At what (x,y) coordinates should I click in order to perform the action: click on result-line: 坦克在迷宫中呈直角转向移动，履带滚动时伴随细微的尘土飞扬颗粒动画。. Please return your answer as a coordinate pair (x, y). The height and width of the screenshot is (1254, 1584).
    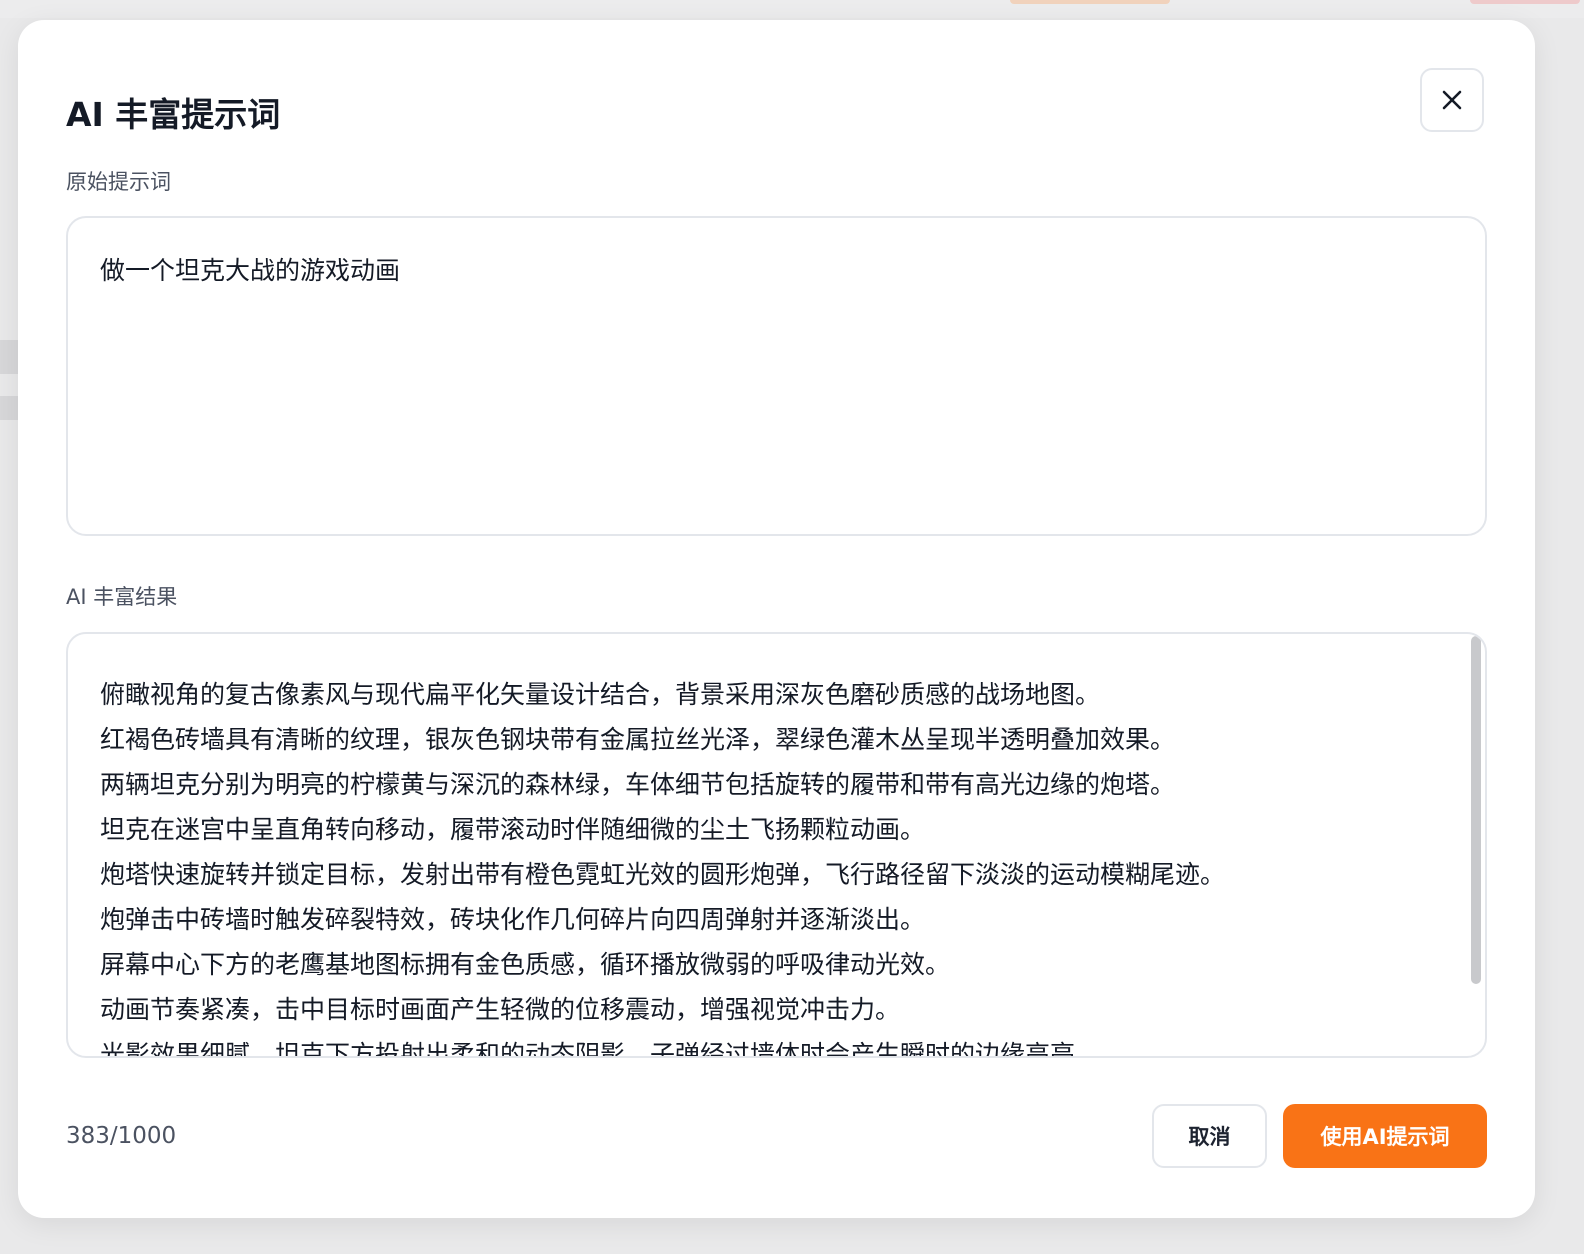
    Looking at the image, I should click on (513, 829).